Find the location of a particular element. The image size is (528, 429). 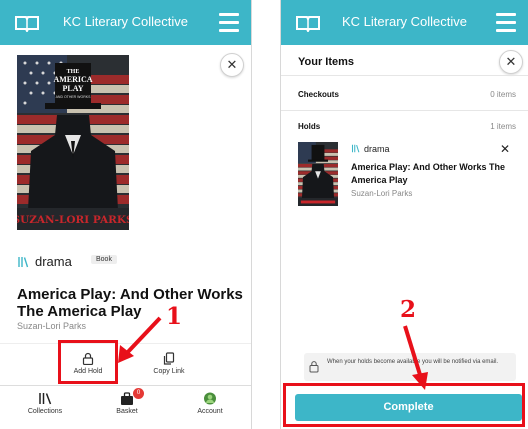

copy-link-button: Copy Link is located at coordinates (169, 363).